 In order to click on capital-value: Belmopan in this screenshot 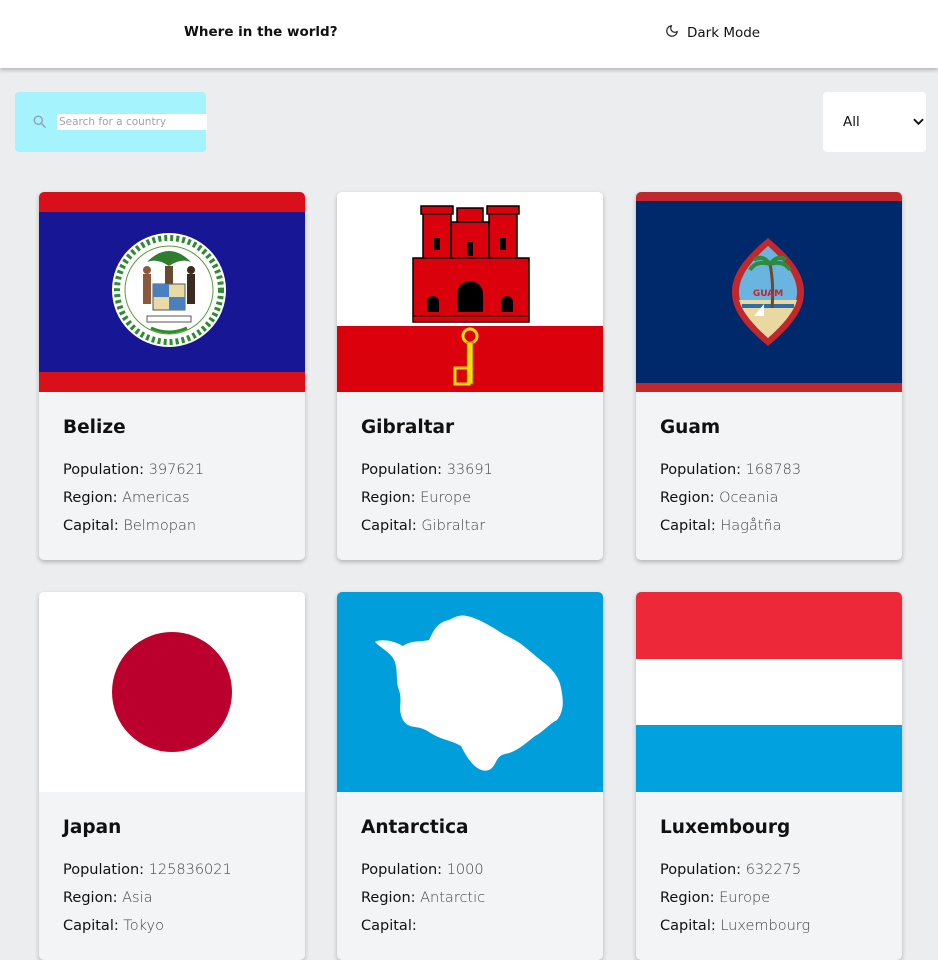, I will do `click(160, 526)`.